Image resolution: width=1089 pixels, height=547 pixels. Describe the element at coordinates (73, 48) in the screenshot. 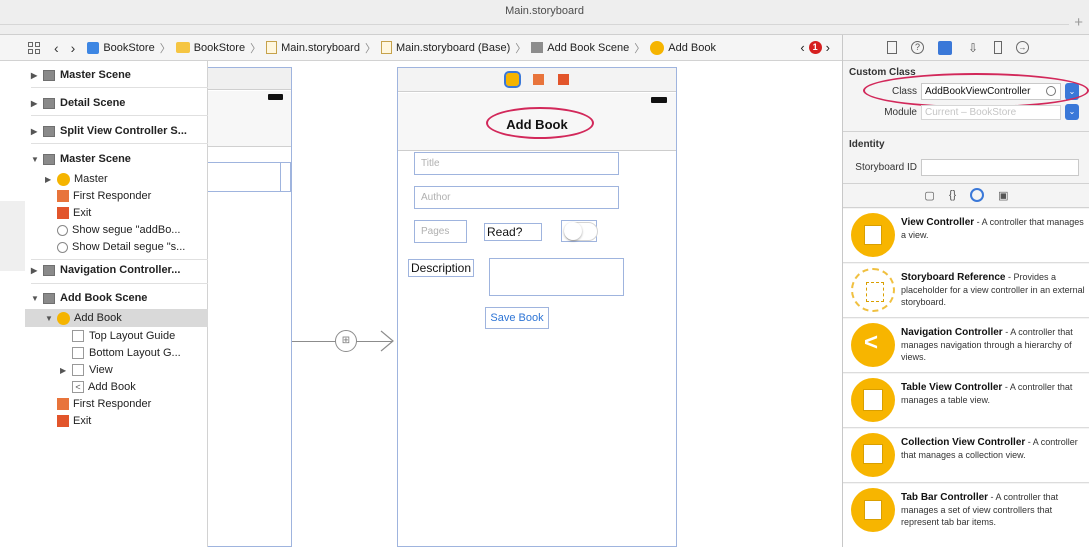

I see `forward-arrow-icon: ›` at that location.